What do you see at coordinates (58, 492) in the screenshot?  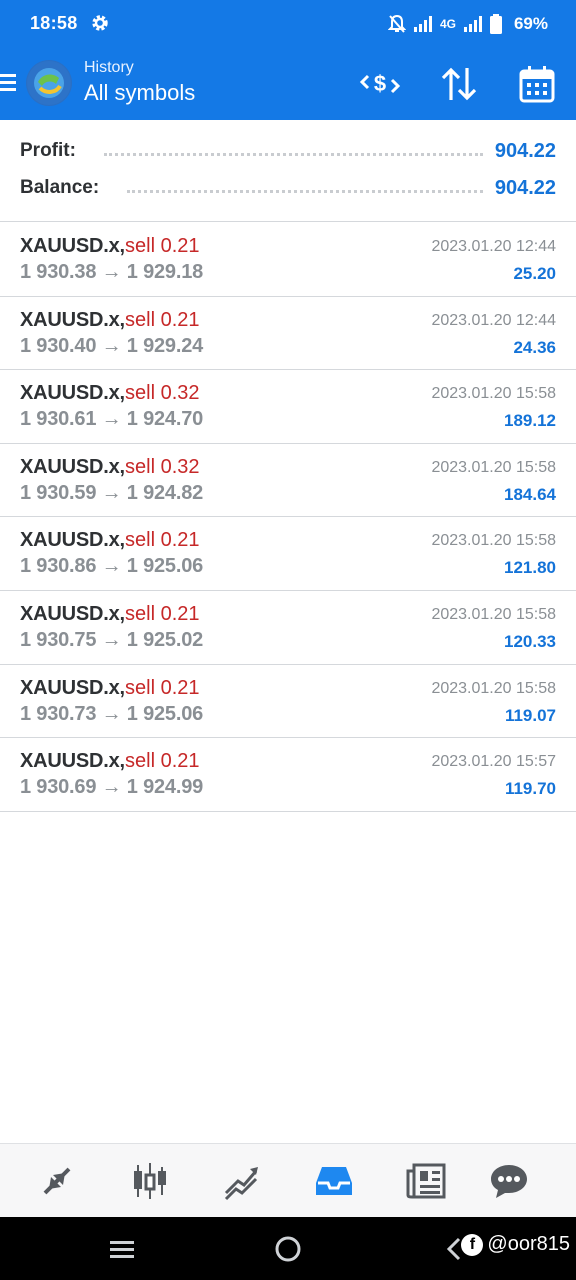 I see `open-price: 1 930.59` at bounding box center [58, 492].